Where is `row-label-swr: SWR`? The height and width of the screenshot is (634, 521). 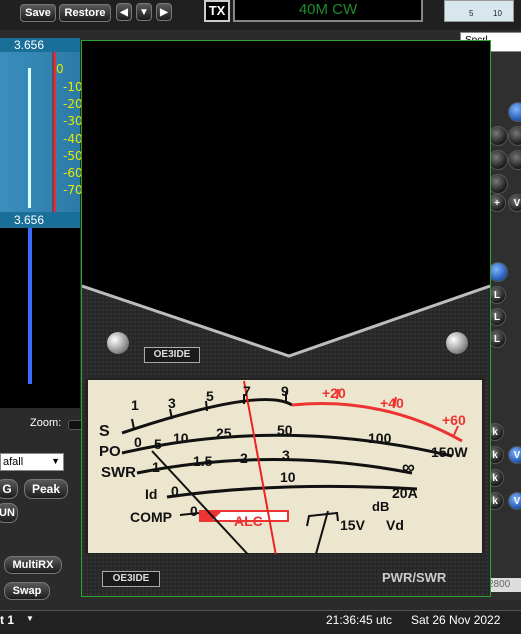 row-label-swr: SWR is located at coordinates (118, 472).